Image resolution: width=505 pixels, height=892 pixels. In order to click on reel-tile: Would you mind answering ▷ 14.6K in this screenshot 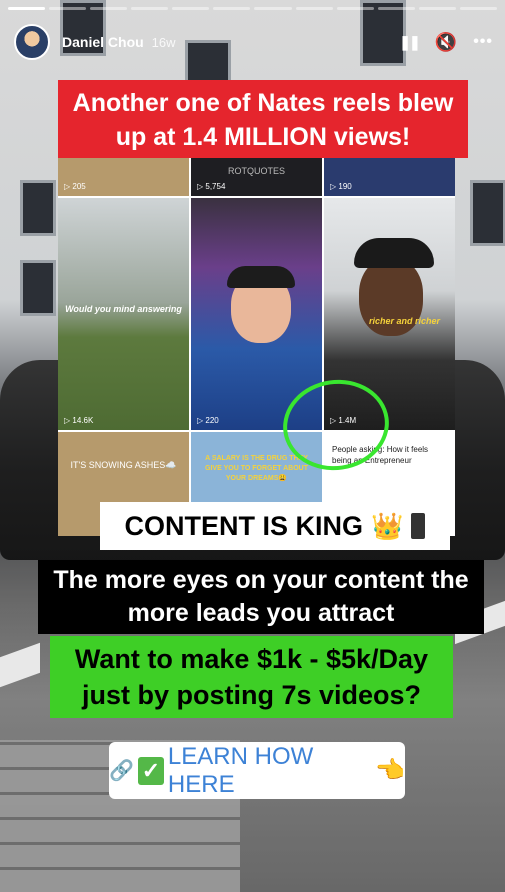, I will do `click(123, 314)`.